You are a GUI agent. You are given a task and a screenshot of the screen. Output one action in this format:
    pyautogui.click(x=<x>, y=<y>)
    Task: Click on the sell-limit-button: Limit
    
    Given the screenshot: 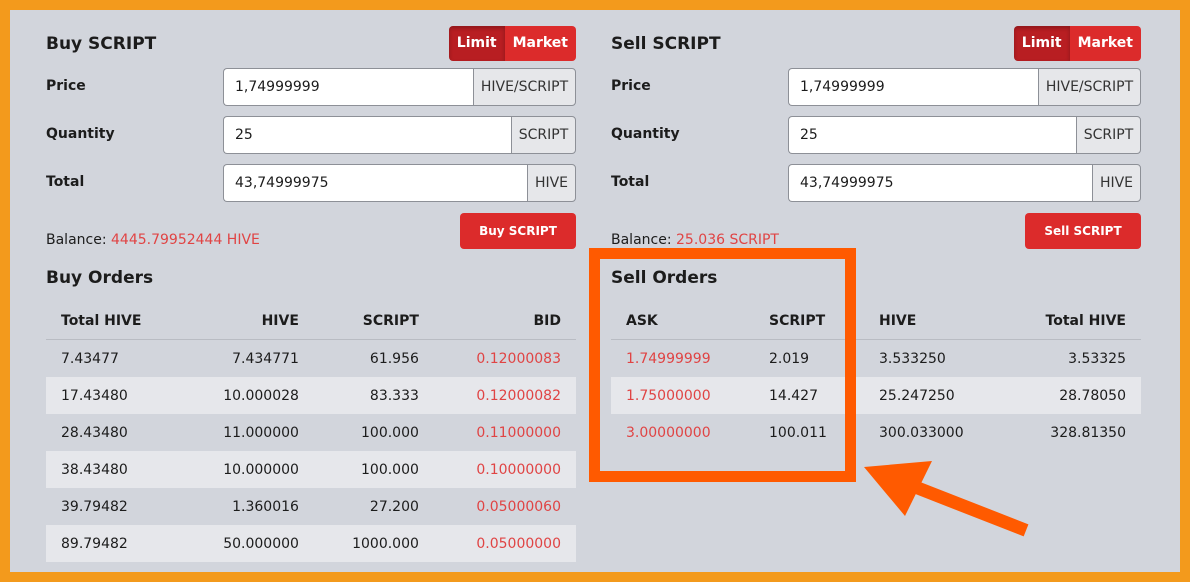 What is the action you would take?
    pyautogui.click(x=1041, y=43)
    